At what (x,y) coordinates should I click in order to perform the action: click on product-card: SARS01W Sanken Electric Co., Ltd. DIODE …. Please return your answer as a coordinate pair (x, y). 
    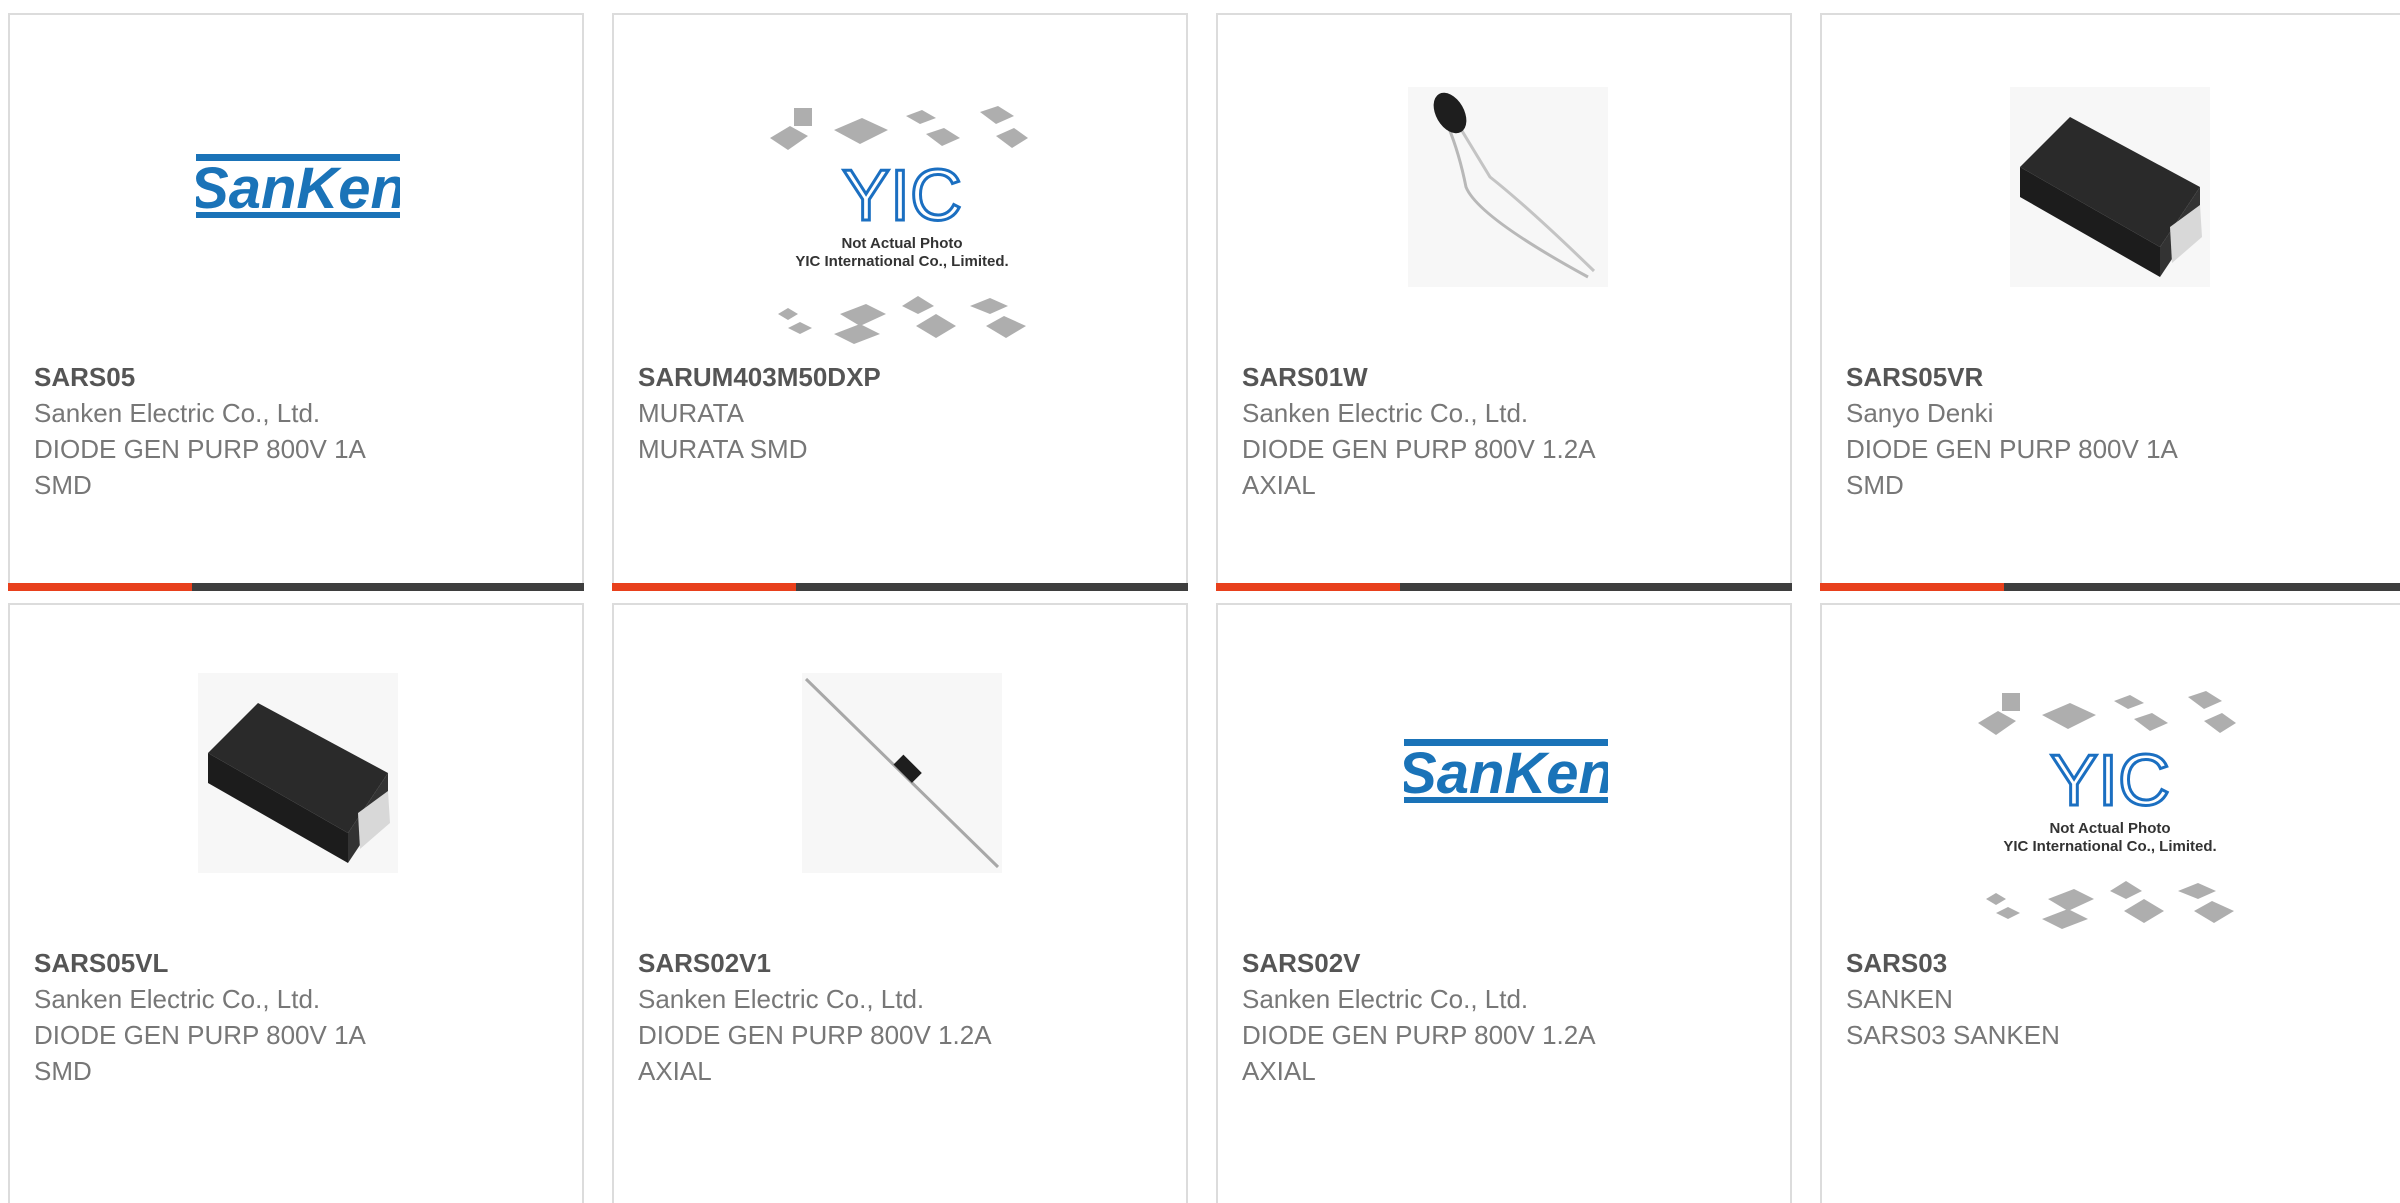
    Looking at the image, I should click on (1504, 302).